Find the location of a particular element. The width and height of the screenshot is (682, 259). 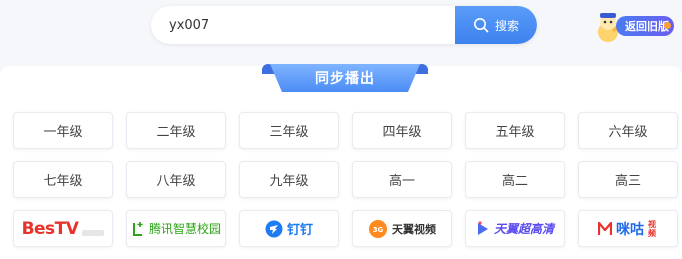

tencent-campus-label: 腾讯智慧校园 is located at coordinates (184, 229).